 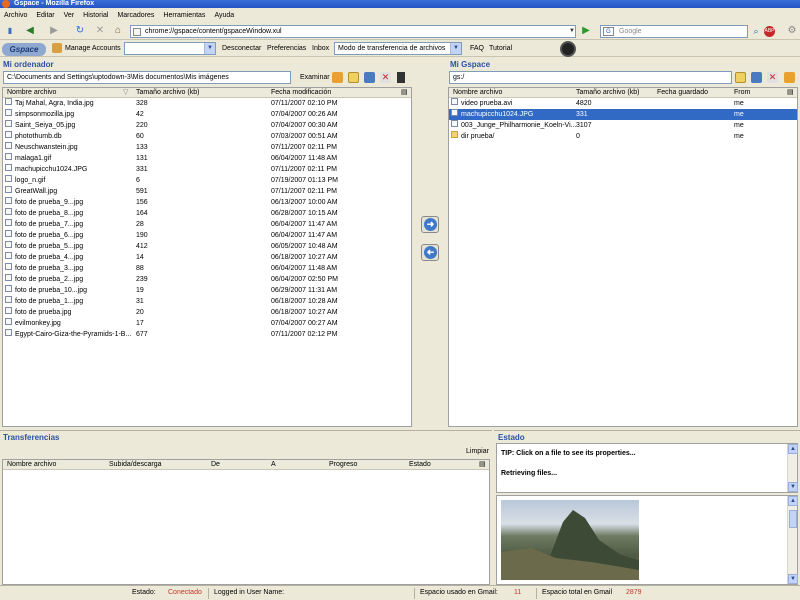 What do you see at coordinates (586, 31) in the screenshot?
I see `go-icon: ▶` at bounding box center [586, 31].